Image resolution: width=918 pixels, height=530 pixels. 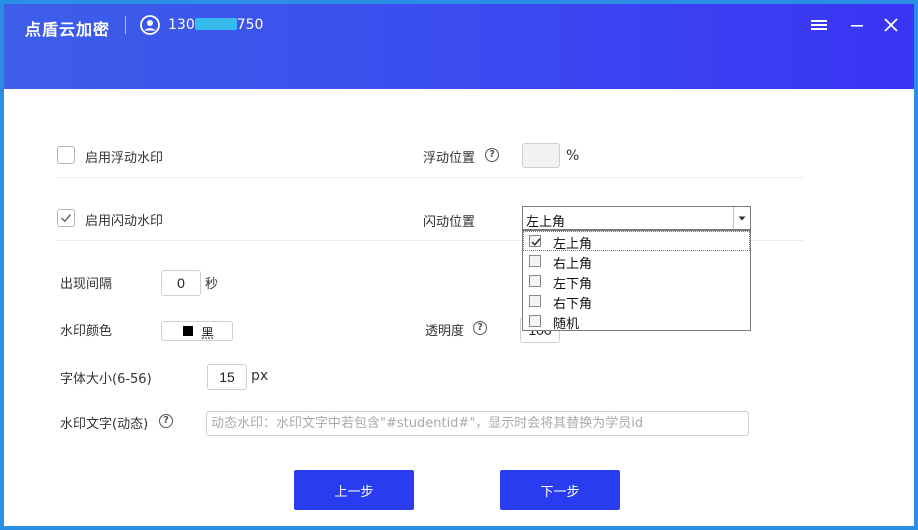 I want to click on opacity-help-icon: ?, so click(x=480, y=328).